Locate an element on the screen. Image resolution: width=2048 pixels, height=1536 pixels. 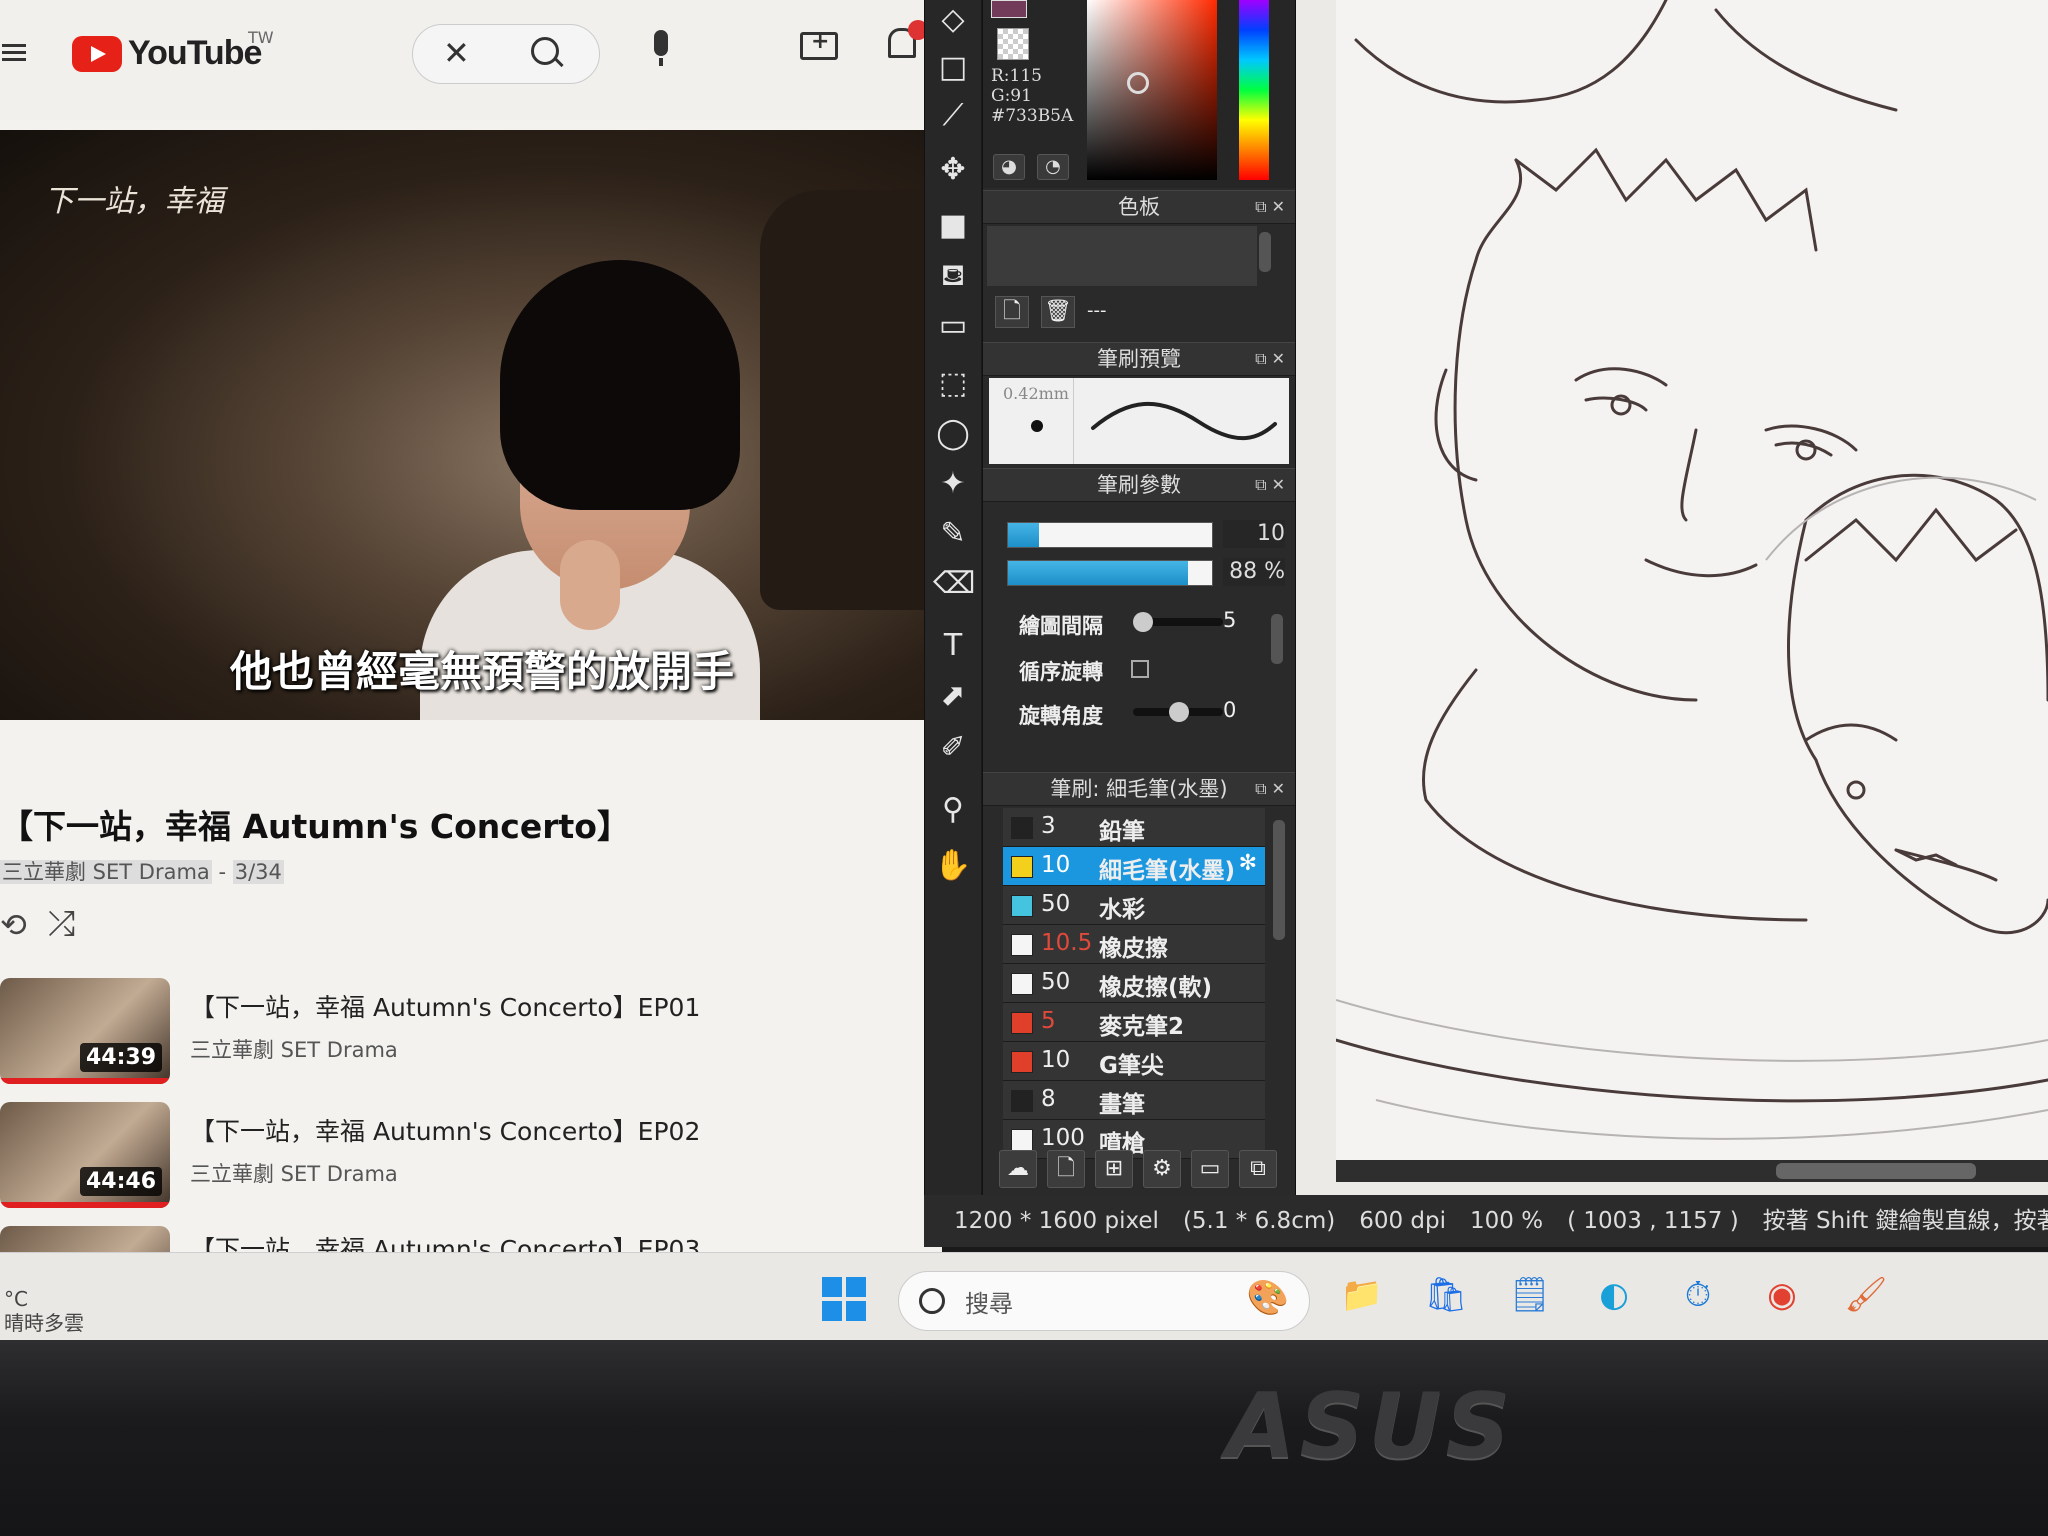
rect-select-tool-icon: ⬚ is located at coordinates (953, 384).